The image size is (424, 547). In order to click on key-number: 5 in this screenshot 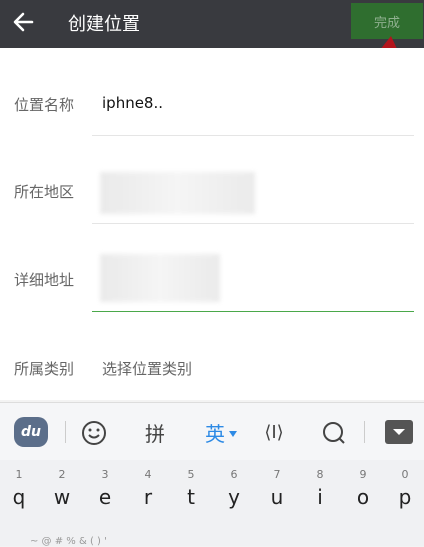, I will do `click(191, 474)`.